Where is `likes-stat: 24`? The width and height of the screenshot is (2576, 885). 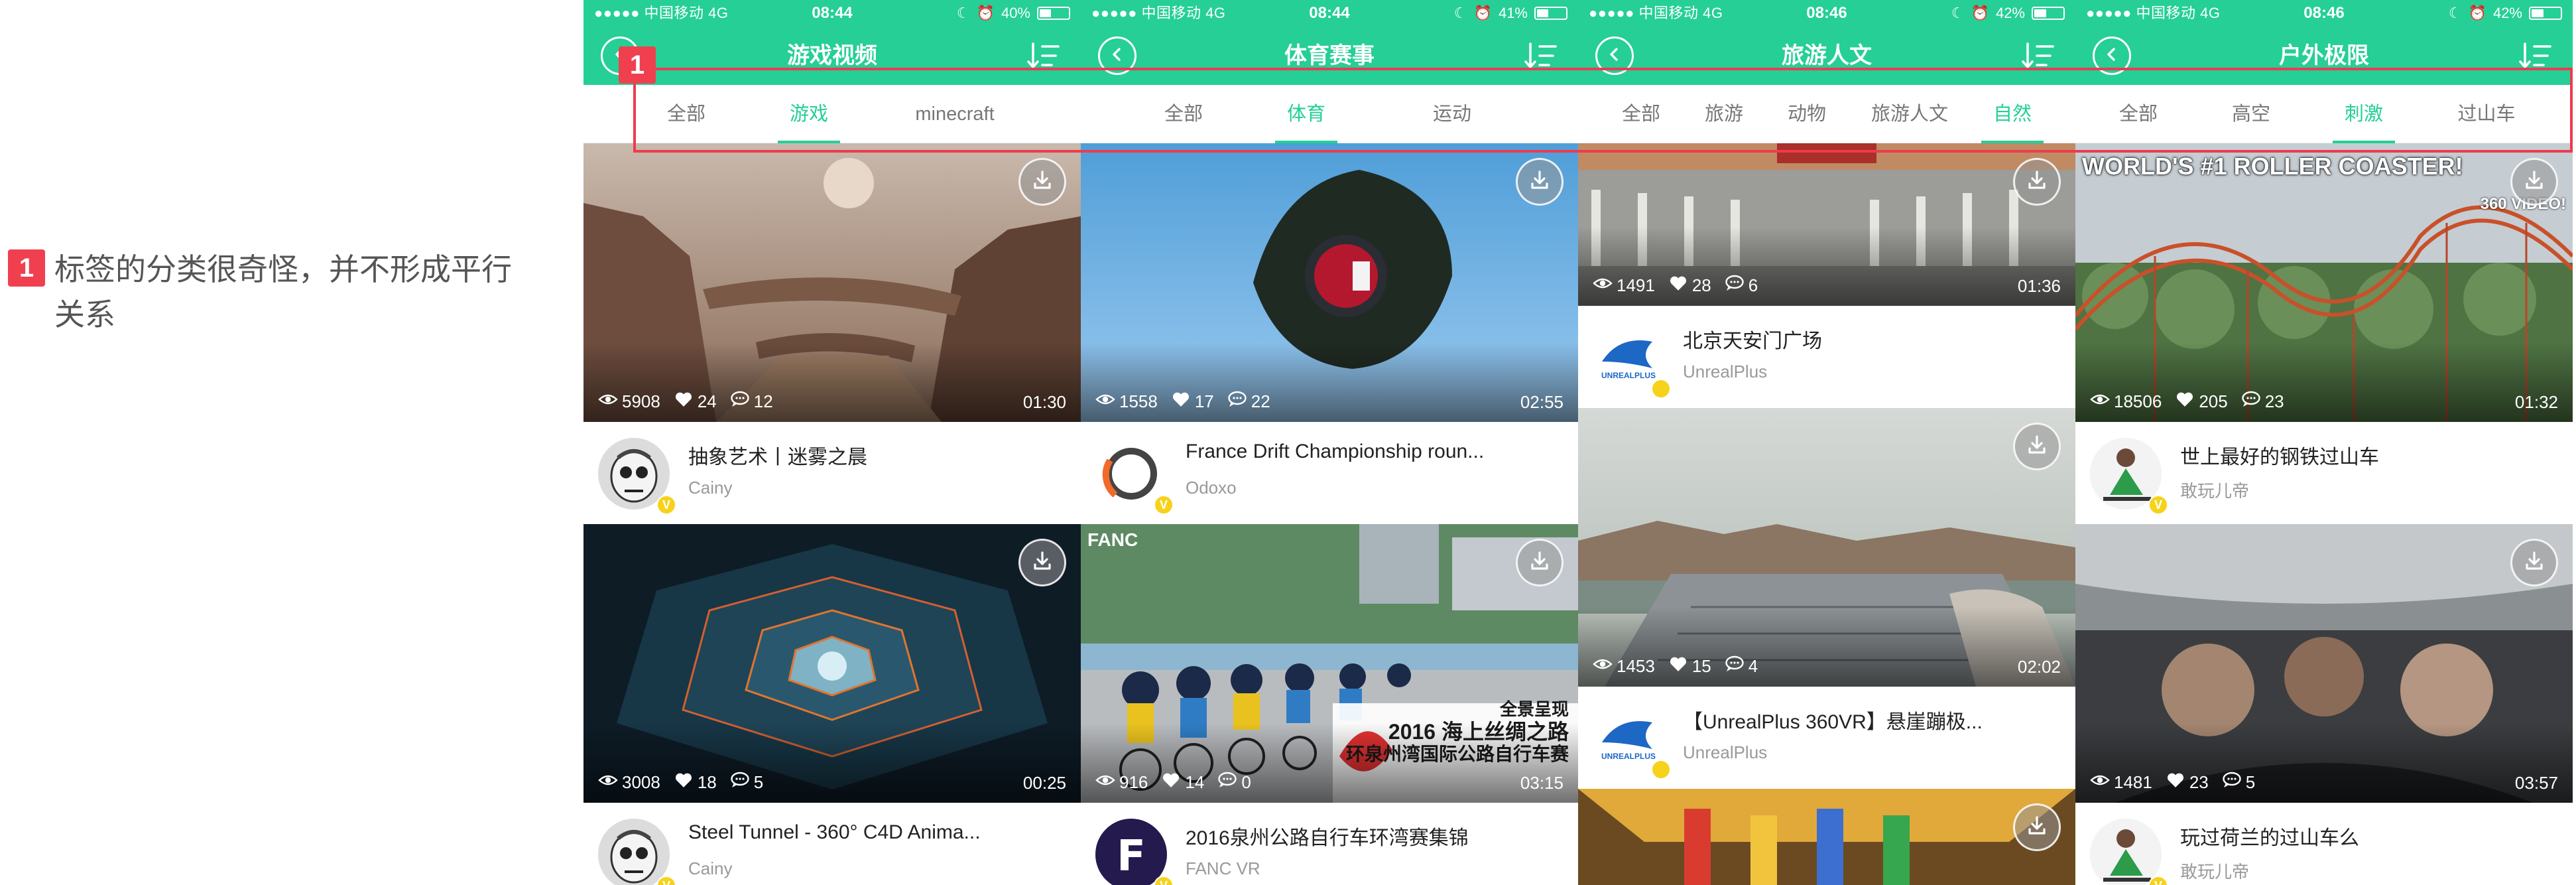
likes-stat: 24 is located at coordinates (695, 402).